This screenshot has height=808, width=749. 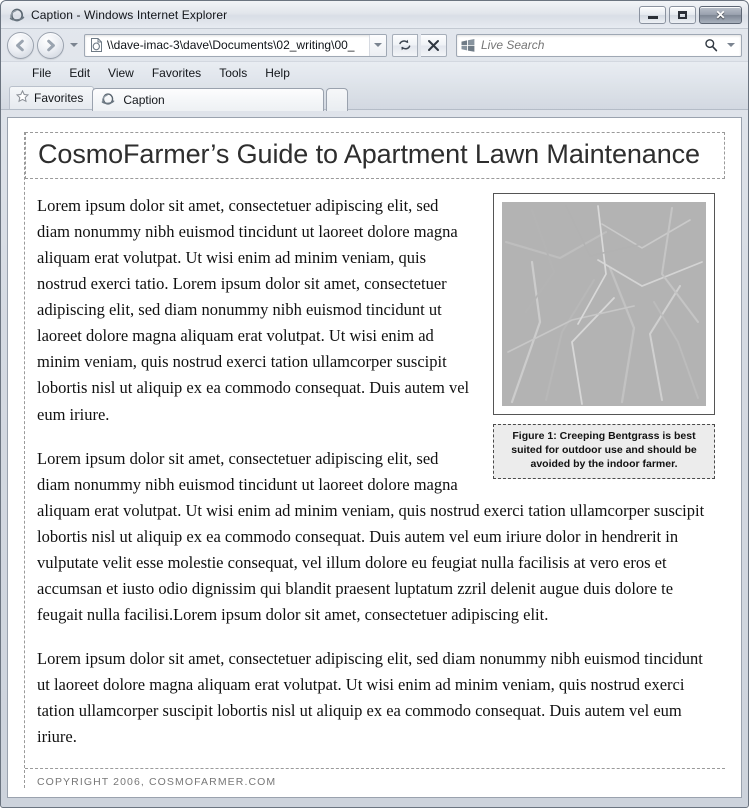 I want to click on title-bar: Caption - Windows Internet Explorer ✕, so click(x=374, y=15).